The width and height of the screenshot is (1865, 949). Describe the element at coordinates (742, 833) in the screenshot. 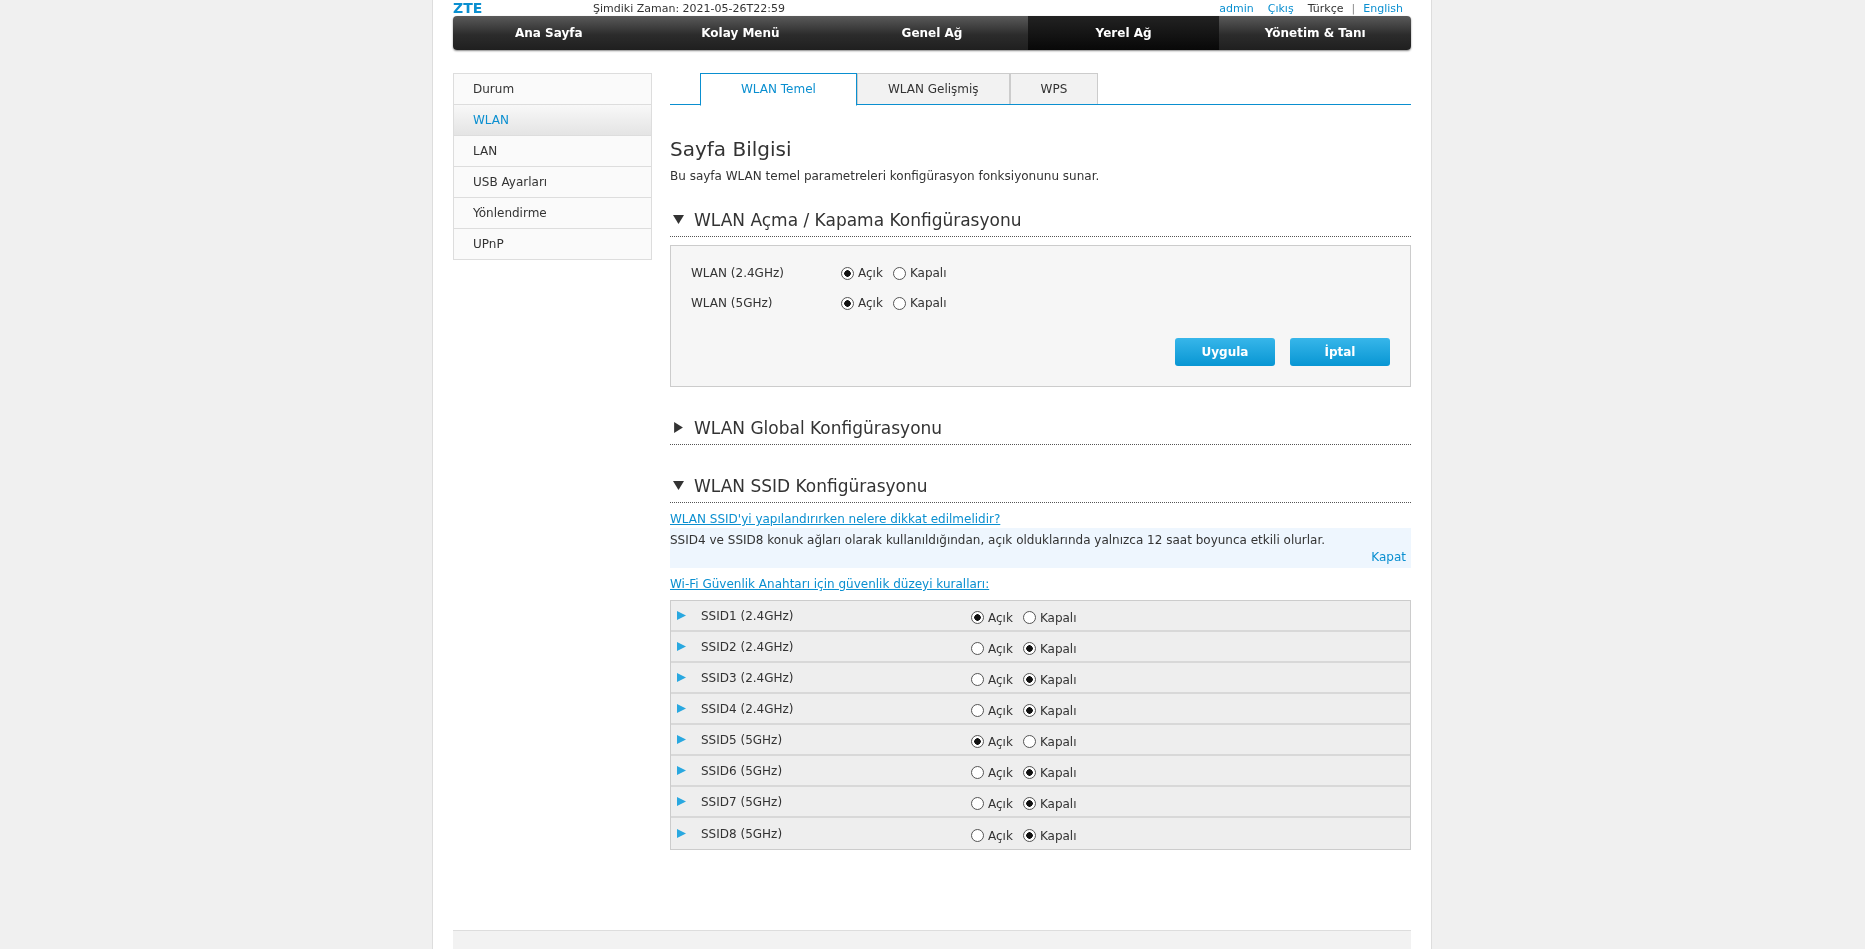

I see `ssid-label: SSID8 (5GHz)` at that location.